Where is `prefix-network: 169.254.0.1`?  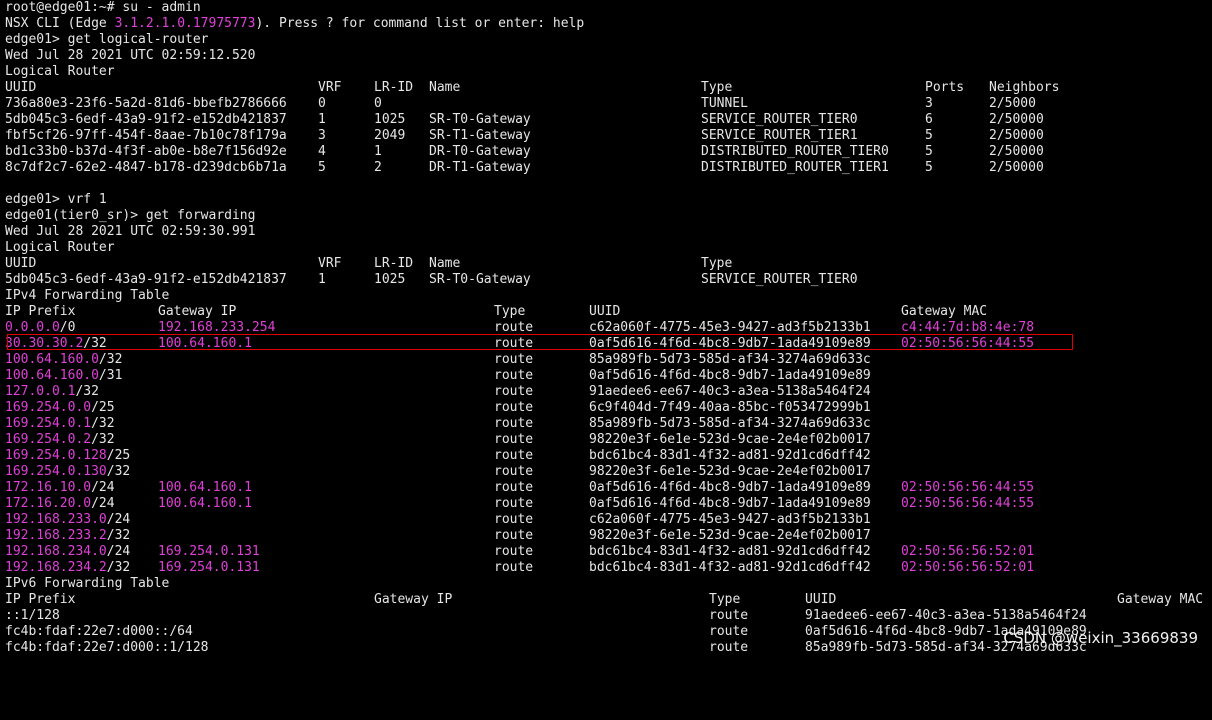
prefix-network: 169.254.0.1 is located at coordinates (48, 423).